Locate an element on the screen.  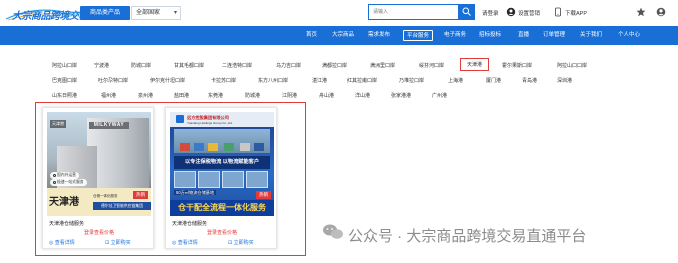
port-link: 阿拉山口岸 is located at coordinates (64, 65).